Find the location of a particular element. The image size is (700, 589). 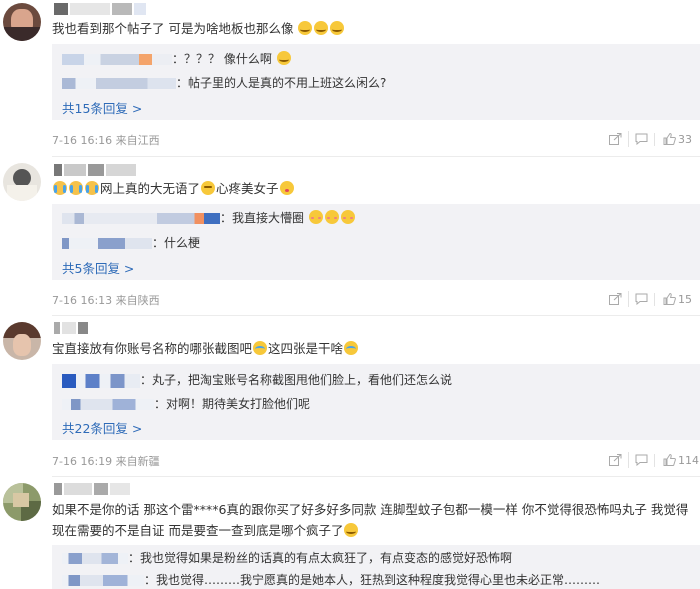

reply-item: ：帖子里的人是真的不用上班这么闲么? is located at coordinates (224, 83).